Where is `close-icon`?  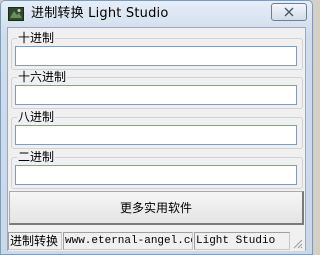
close-icon is located at coordinates (289, 12).